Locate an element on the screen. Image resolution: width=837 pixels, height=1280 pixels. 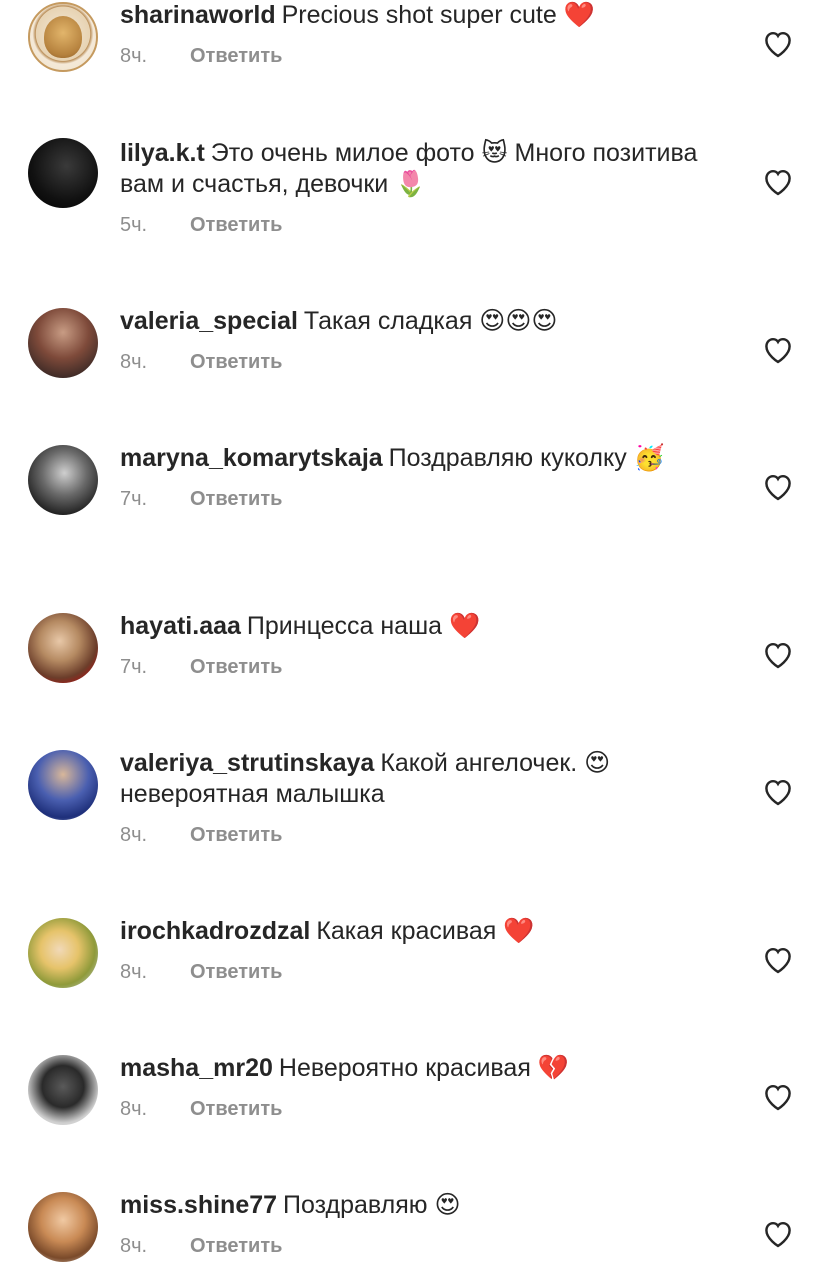
timestamp: 5ч. is located at coordinates (134, 225).